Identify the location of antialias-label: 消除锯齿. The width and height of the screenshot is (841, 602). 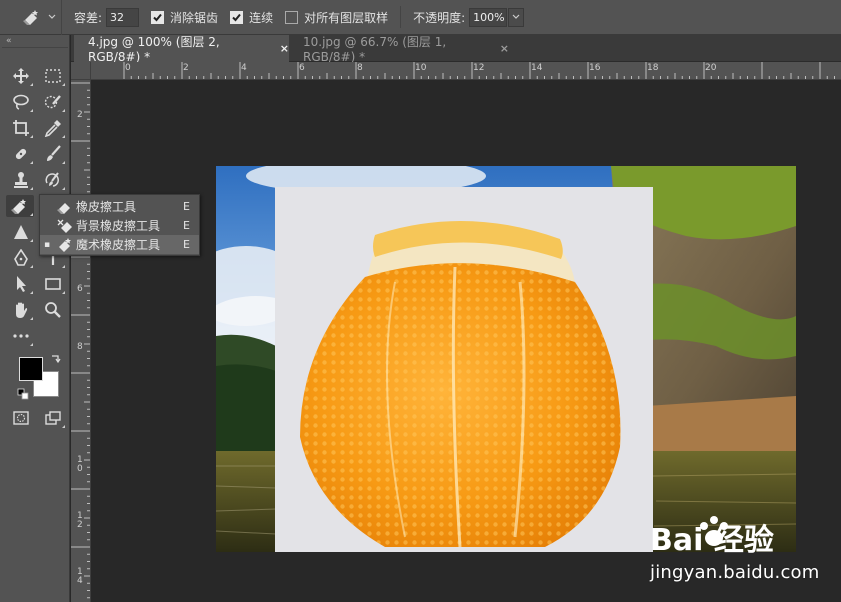
(194, 17).